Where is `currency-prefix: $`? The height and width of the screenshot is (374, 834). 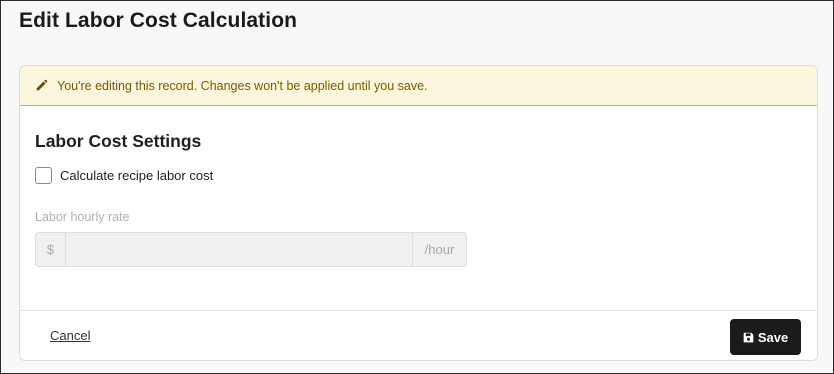
currency-prefix: $ is located at coordinates (51, 249).